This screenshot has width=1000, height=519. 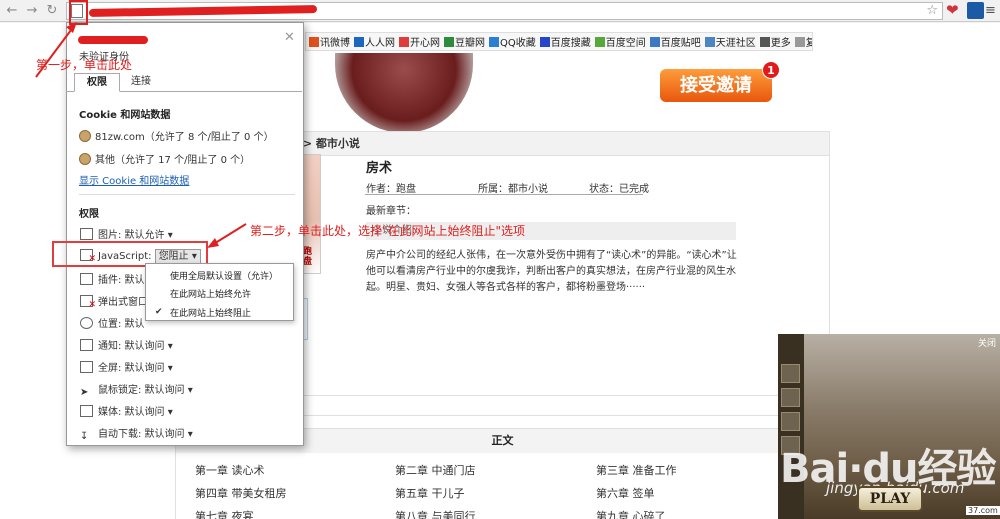 I want to click on annotation-arrows, so click(x=141, y=135).